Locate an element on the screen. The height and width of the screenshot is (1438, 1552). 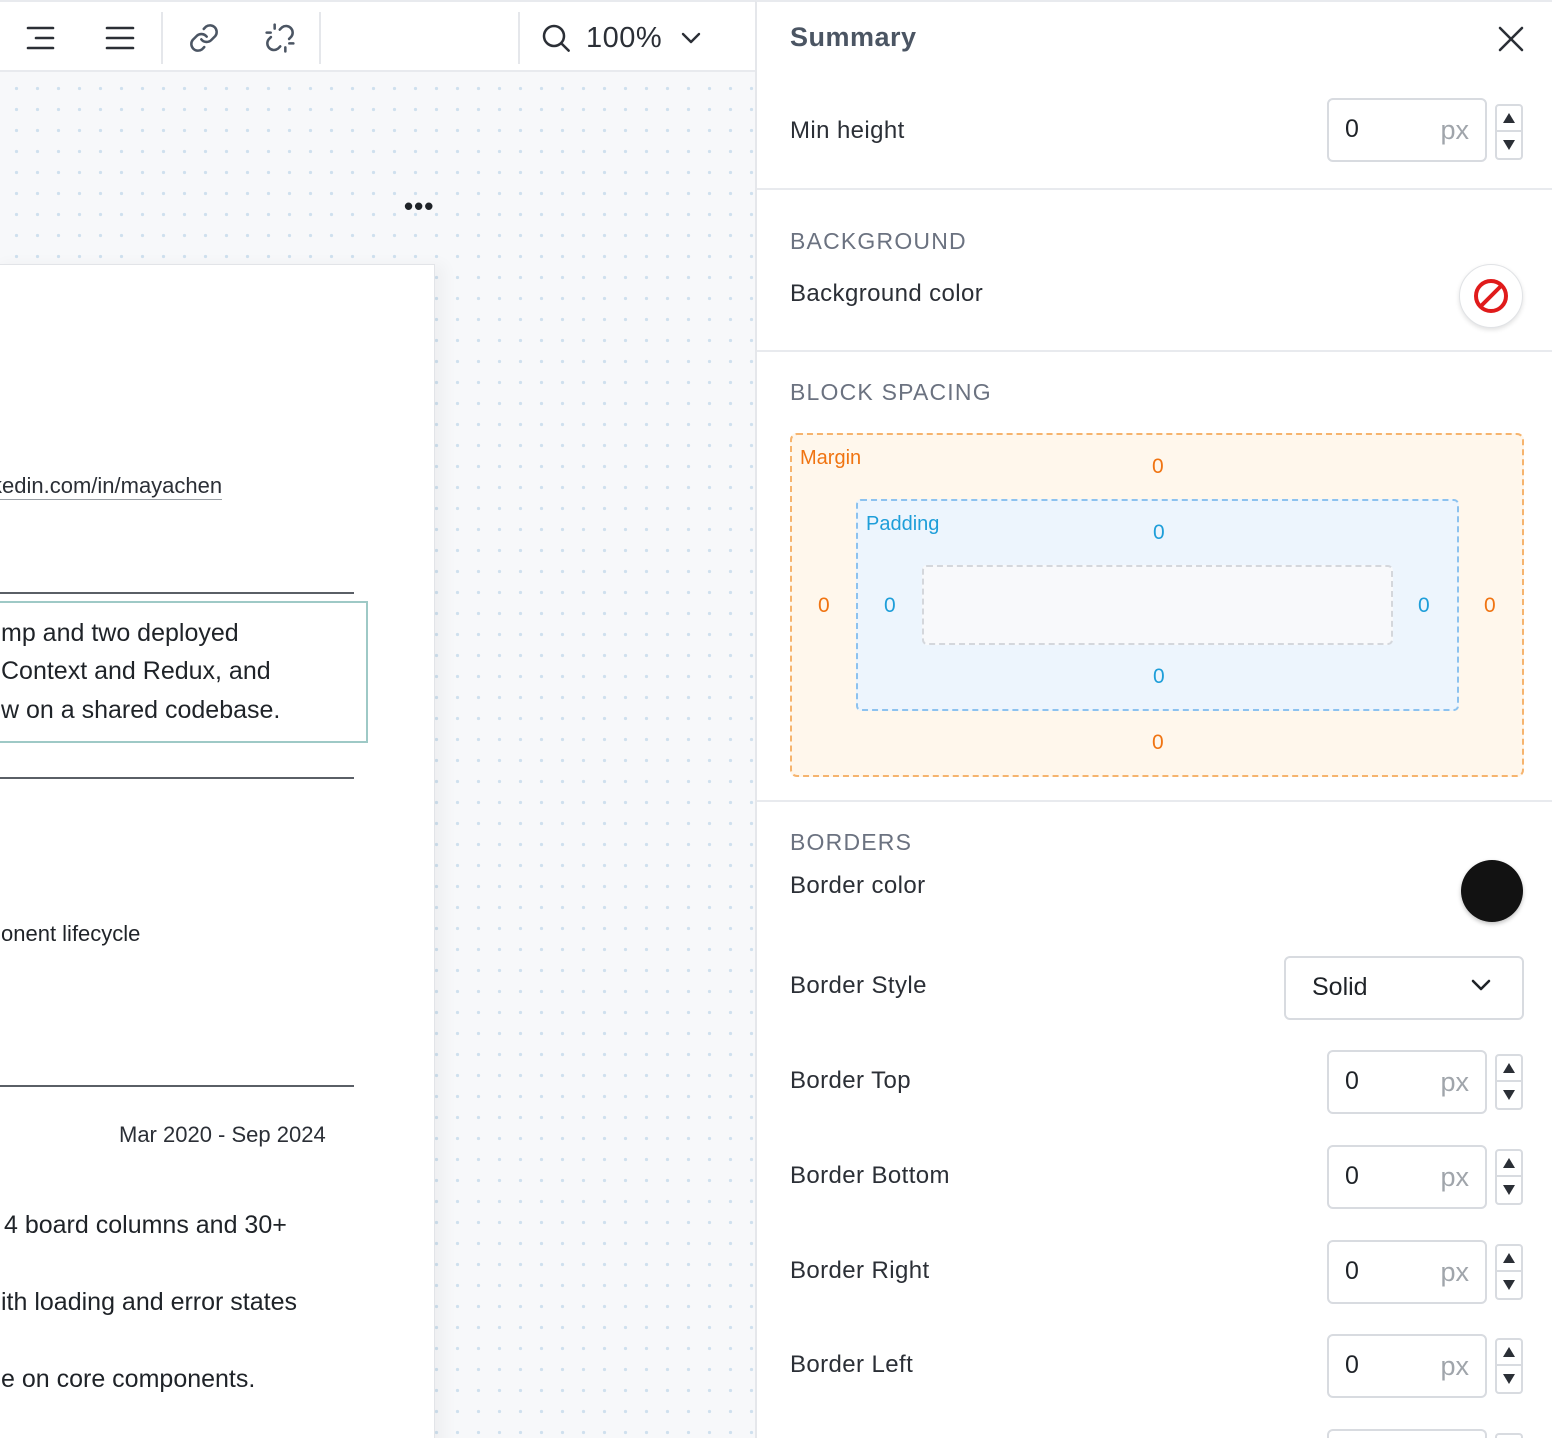
border-top-label: Border Top is located at coordinates (850, 1080).